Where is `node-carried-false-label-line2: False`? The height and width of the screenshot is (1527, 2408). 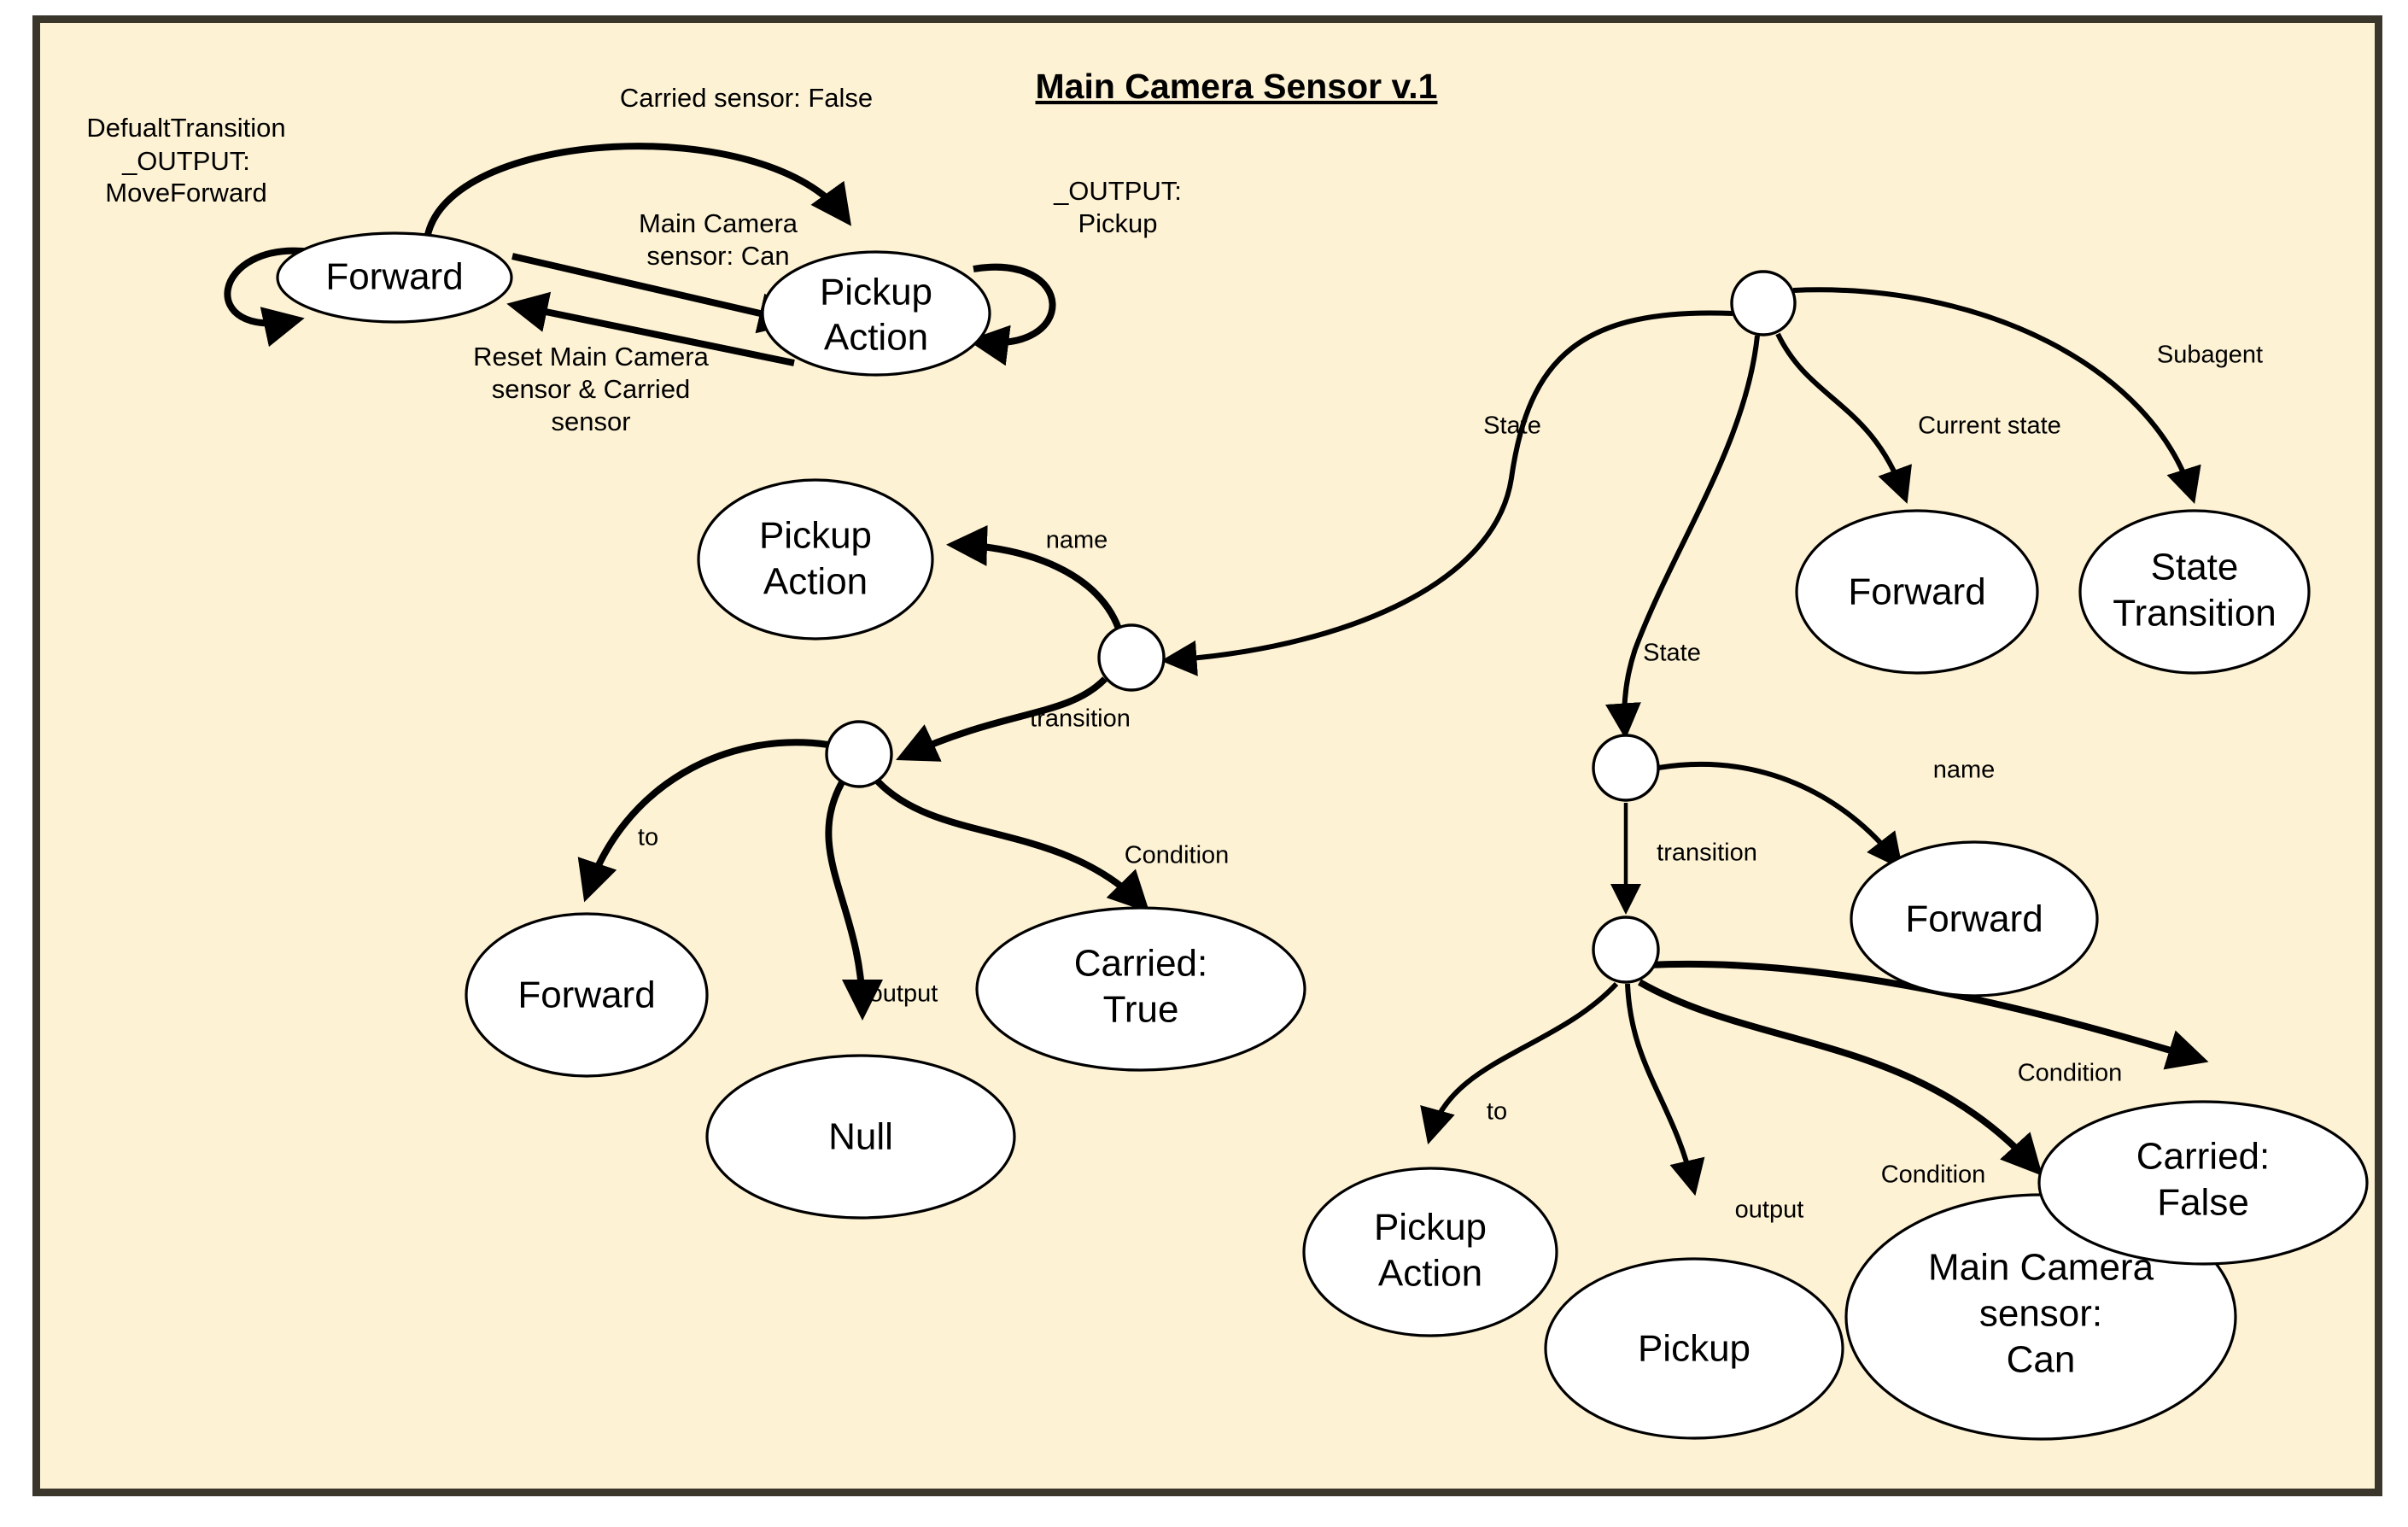 node-carried-false-label-line2: False is located at coordinates (2203, 1203).